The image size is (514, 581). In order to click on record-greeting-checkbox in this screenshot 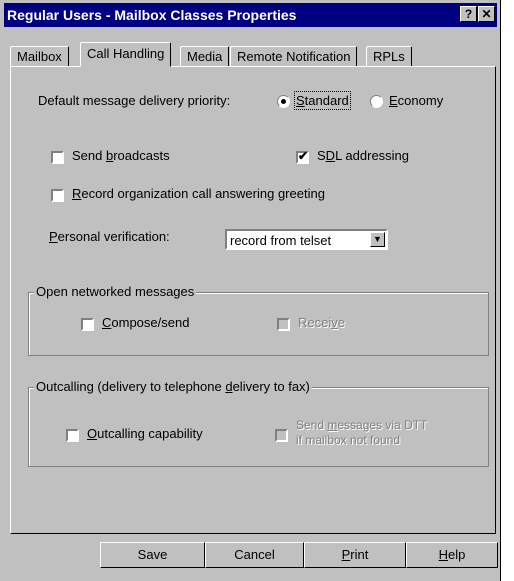, I will do `click(57, 195)`.